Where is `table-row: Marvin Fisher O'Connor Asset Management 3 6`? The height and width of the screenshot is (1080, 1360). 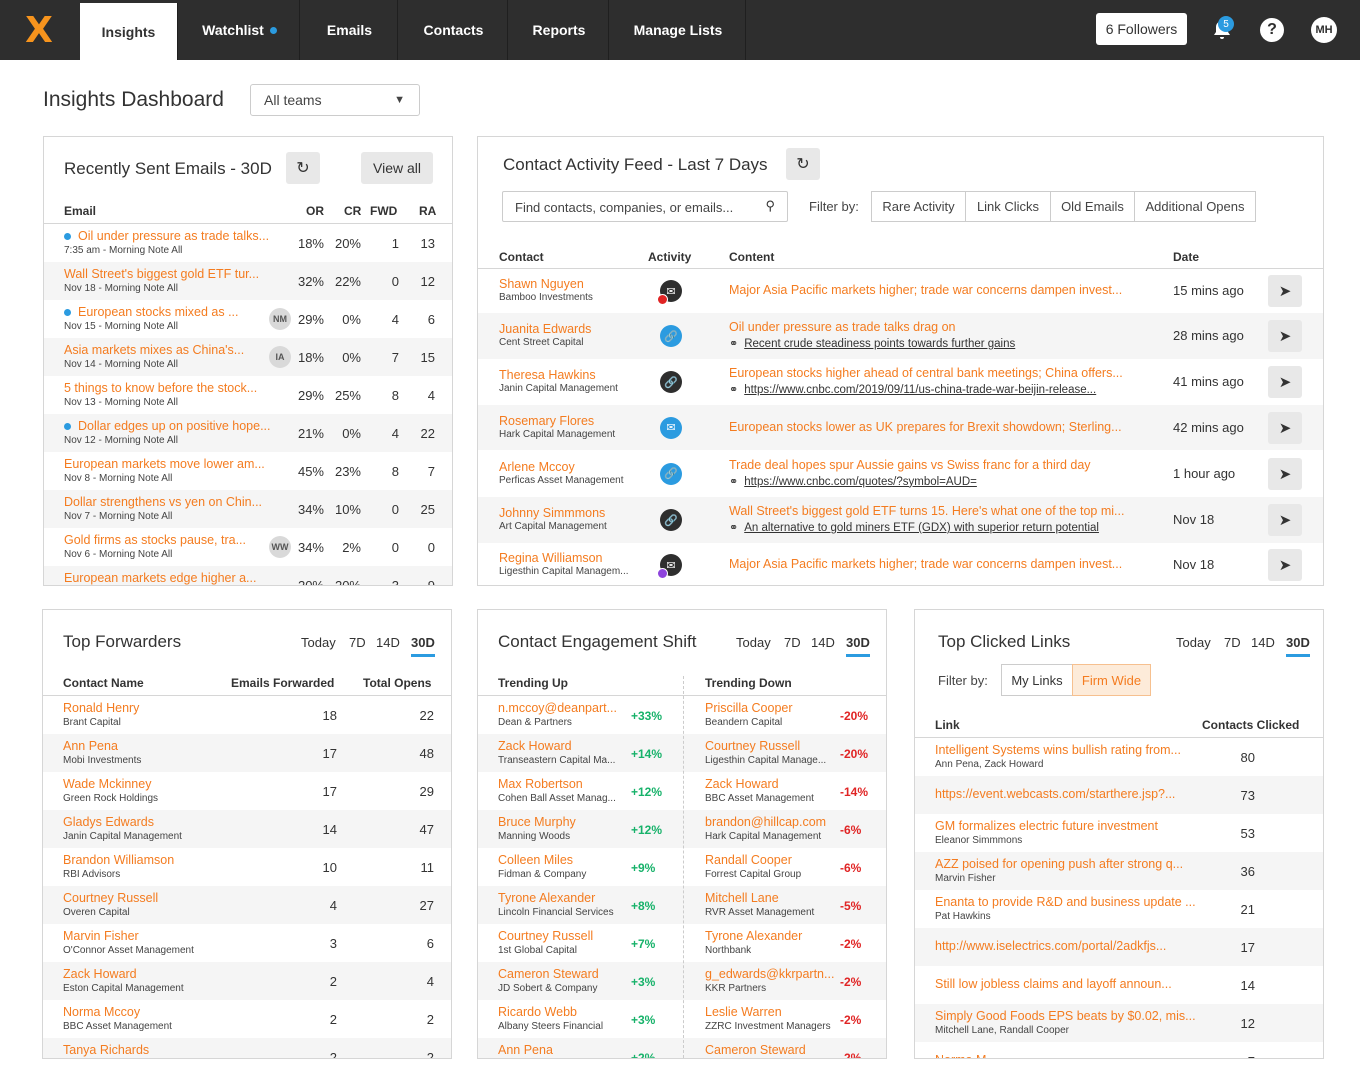
table-row: Marvin Fisher O'Connor Asset Management 3 6 is located at coordinates (247, 943).